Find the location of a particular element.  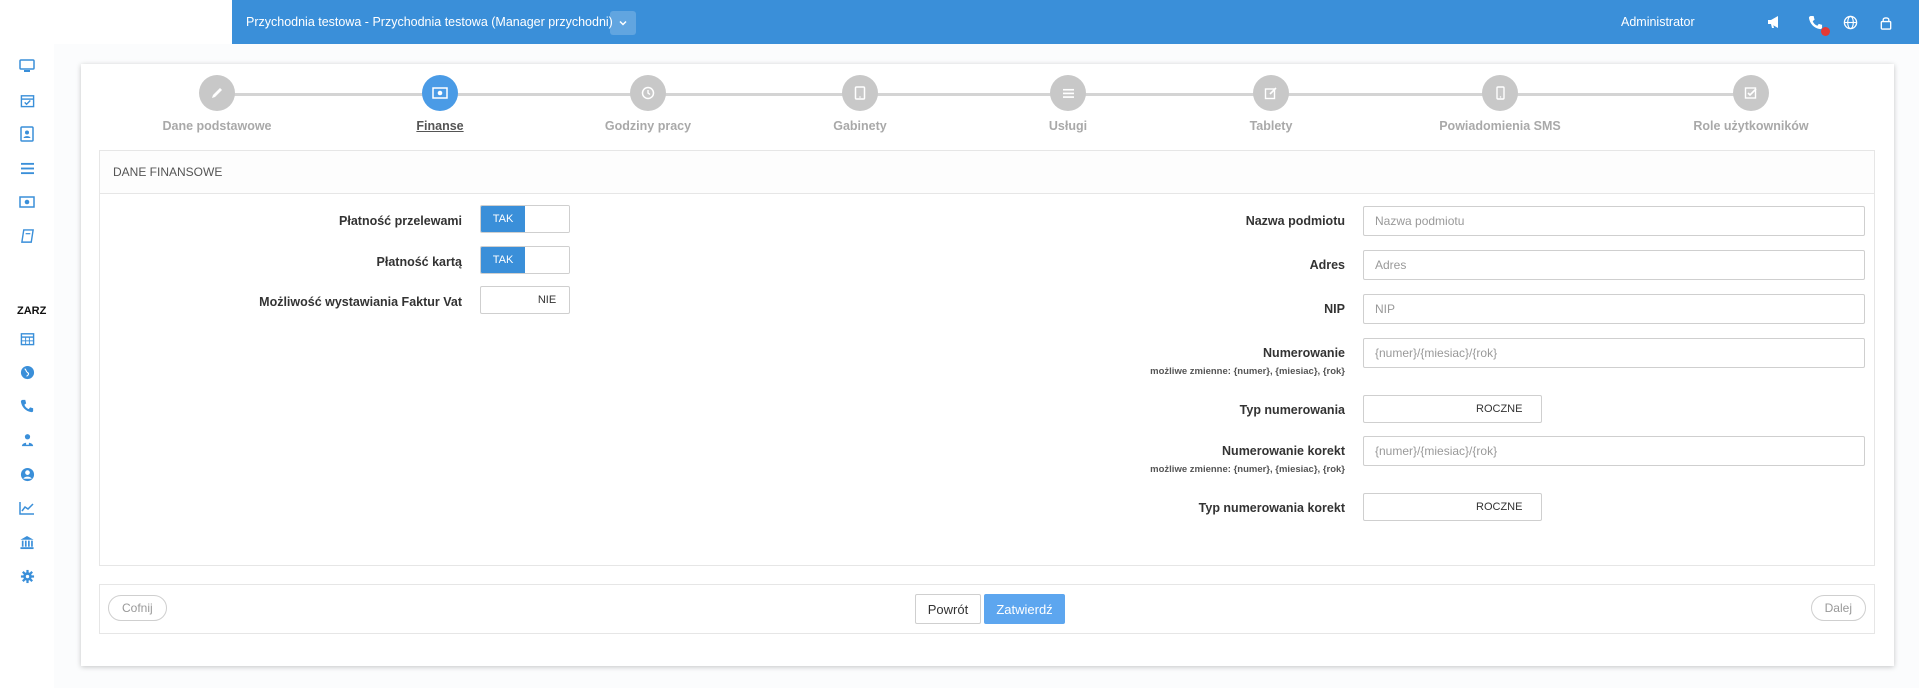

step-finanse: Finanse is located at coordinates (440, 104).